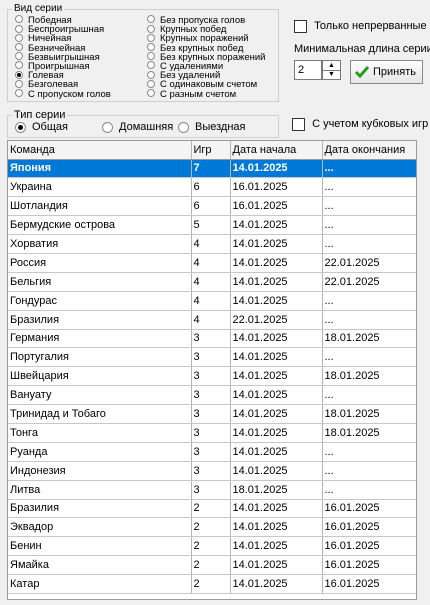 This screenshot has height=605, width=430. Describe the element at coordinates (100, 206) in the screenshot. I see `team-cell: Шотландия` at that location.